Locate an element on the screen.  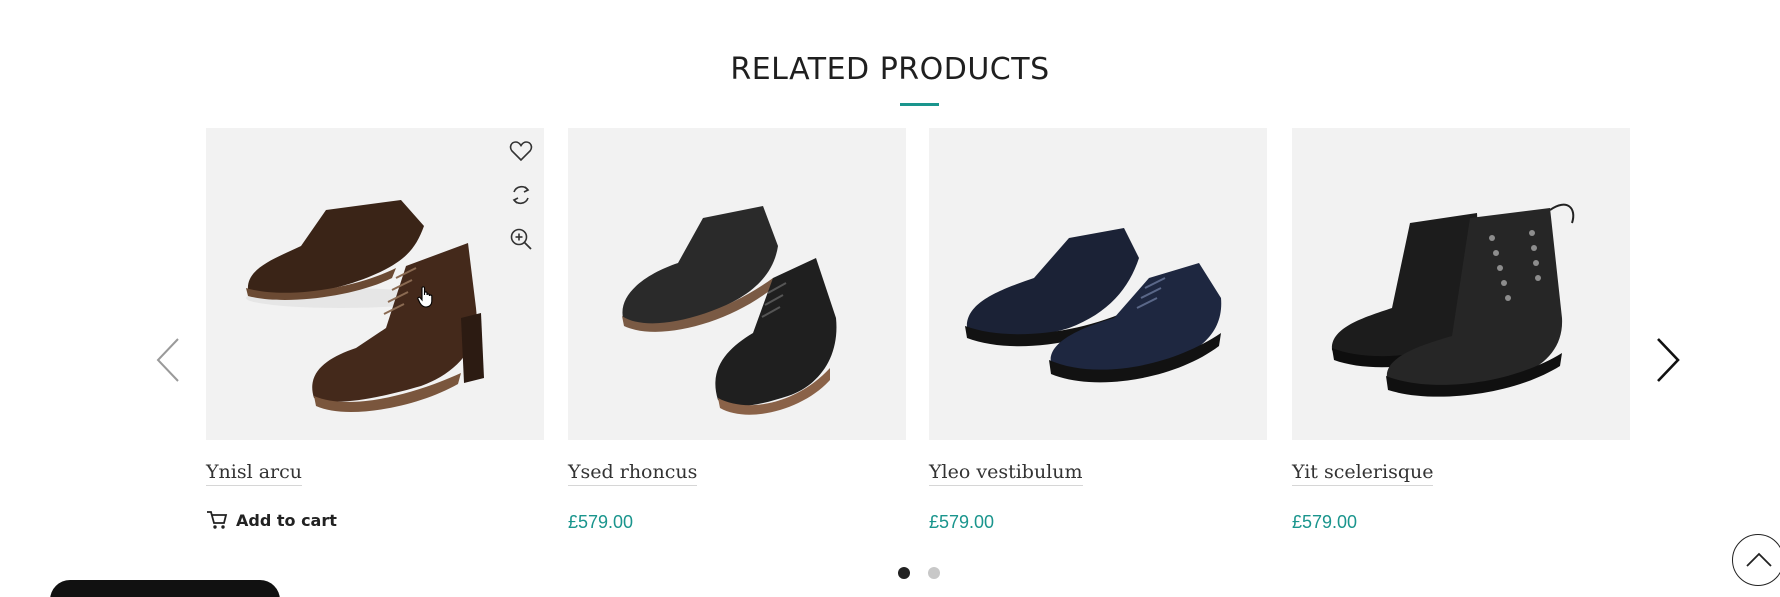
page-title: RELATED PRODUCTS is located at coordinates (890, 69).